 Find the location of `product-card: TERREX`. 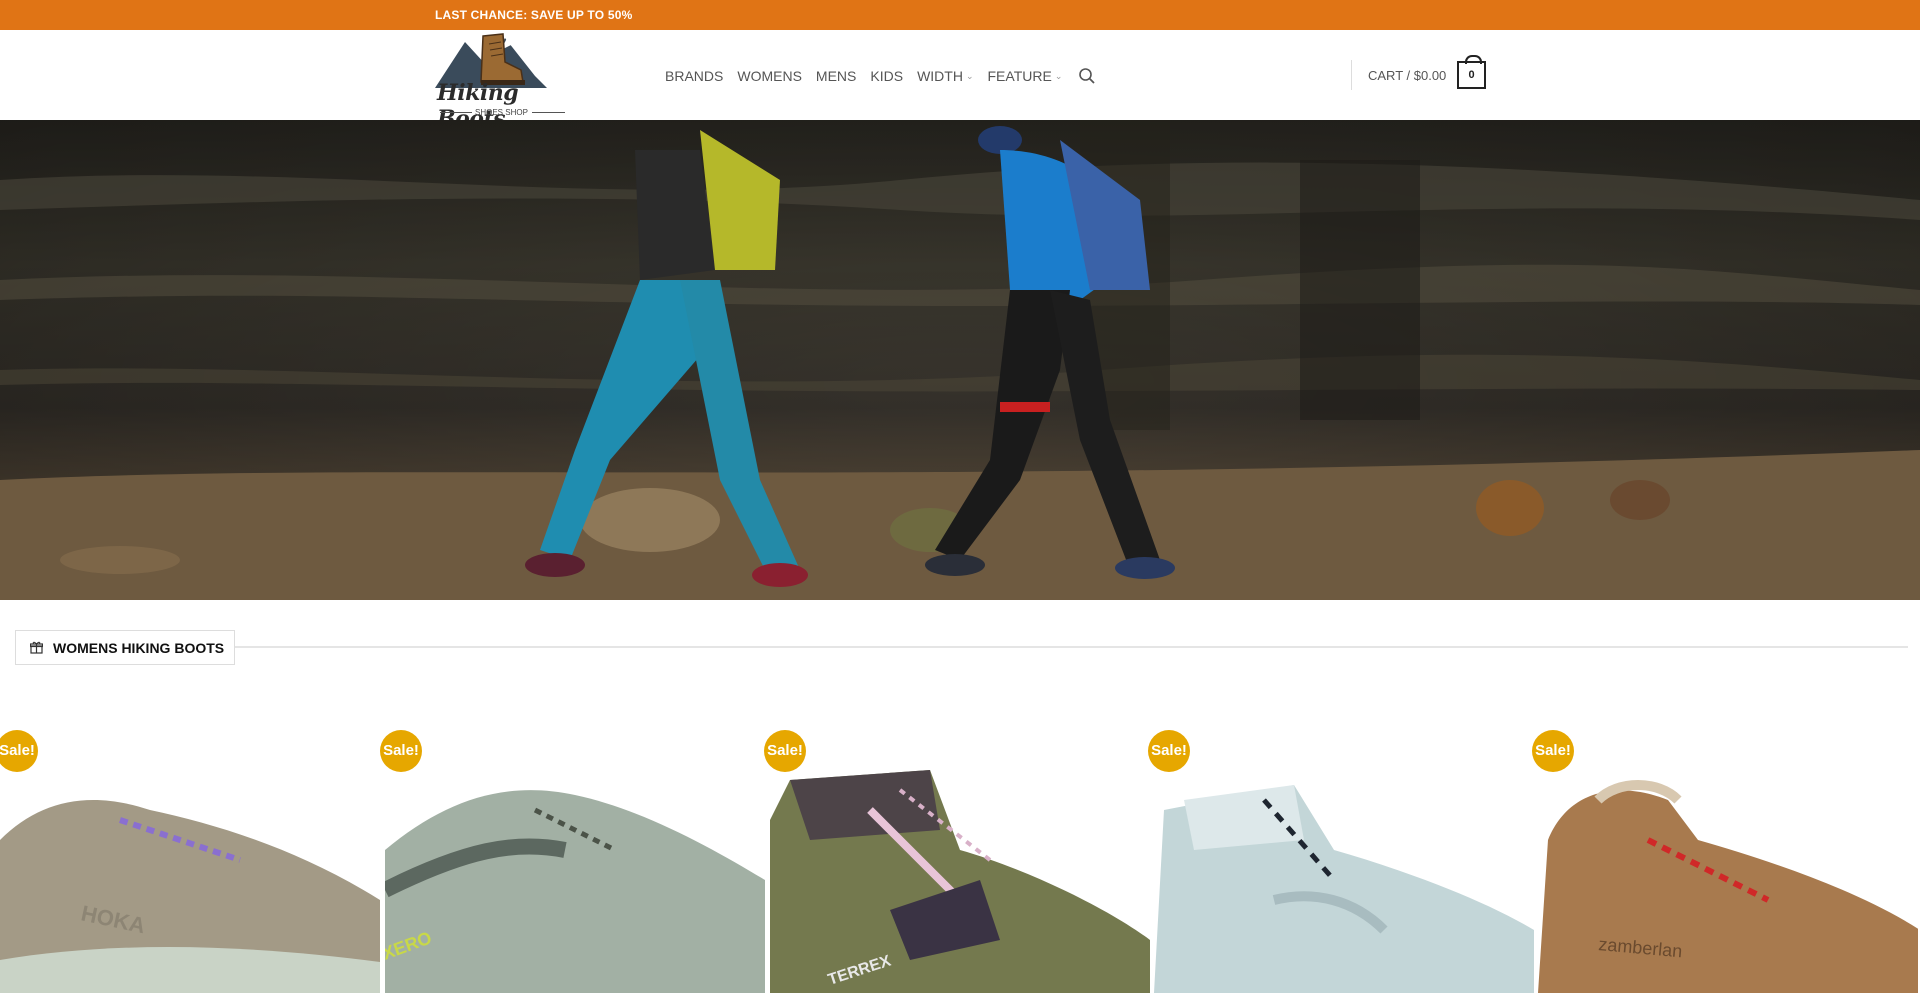

product-card: TERREX is located at coordinates (960, 846).